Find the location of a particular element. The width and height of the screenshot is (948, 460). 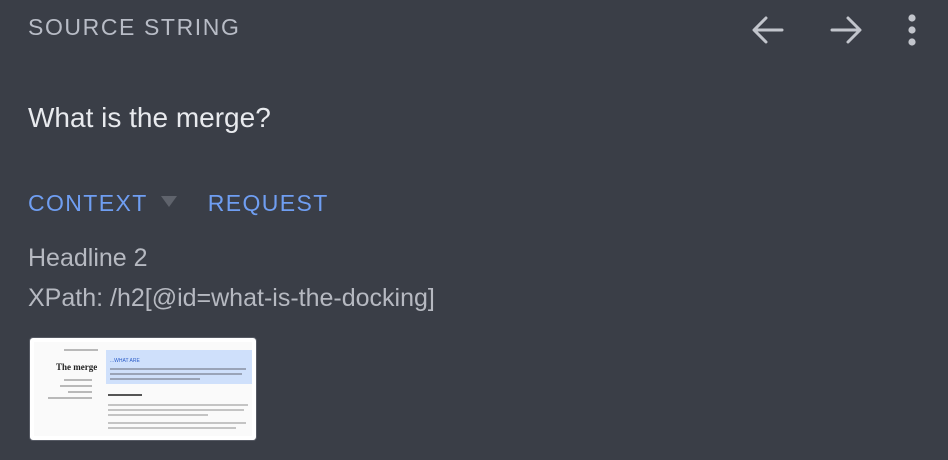

arrow-left-icon is located at coordinates (768, 30).